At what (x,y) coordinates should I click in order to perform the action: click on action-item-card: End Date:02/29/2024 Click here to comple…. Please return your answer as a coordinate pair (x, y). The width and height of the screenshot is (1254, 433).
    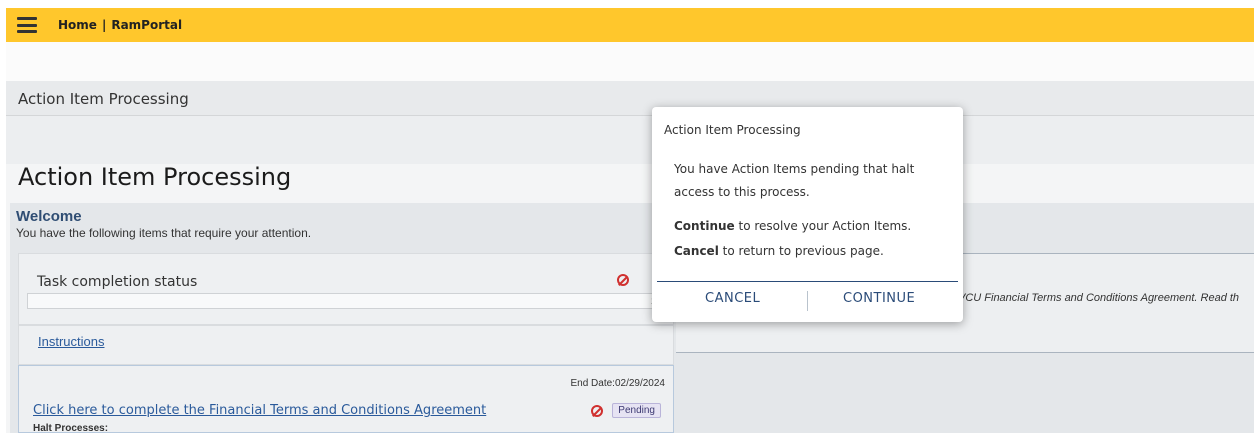
    Looking at the image, I should click on (346, 399).